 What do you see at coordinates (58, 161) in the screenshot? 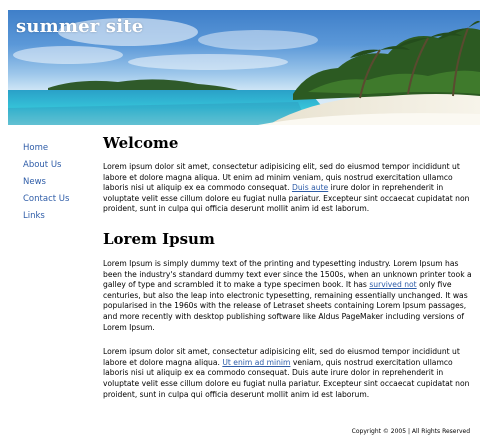
I see `nav-item-about-us: About Us` at bounding box center [58, 161].